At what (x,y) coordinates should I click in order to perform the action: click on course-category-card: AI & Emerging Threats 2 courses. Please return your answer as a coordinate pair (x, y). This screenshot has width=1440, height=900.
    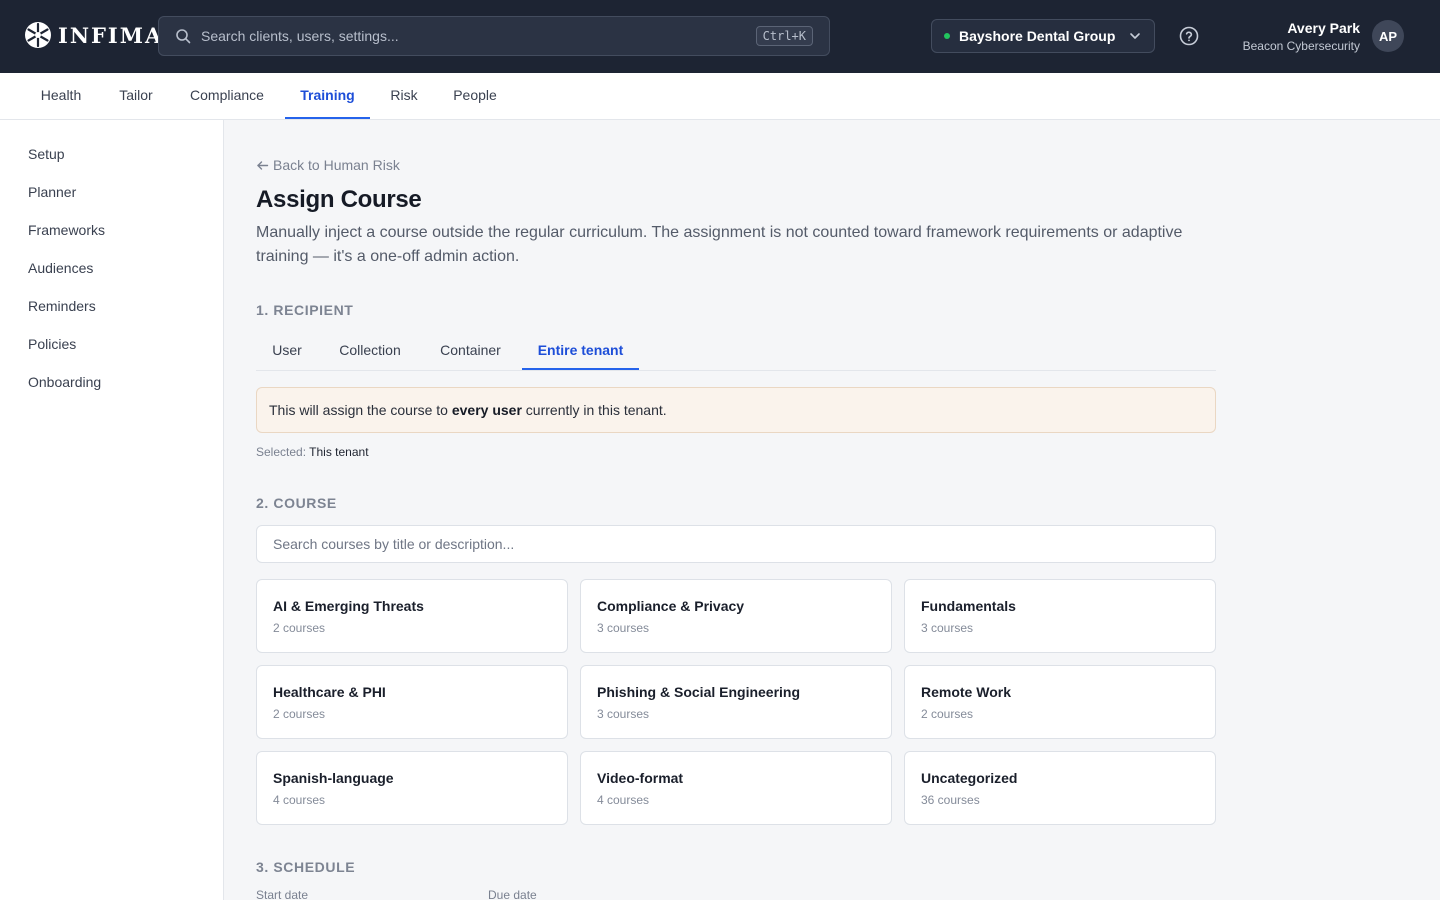
    Looking at the image, I should click on (412, 616).